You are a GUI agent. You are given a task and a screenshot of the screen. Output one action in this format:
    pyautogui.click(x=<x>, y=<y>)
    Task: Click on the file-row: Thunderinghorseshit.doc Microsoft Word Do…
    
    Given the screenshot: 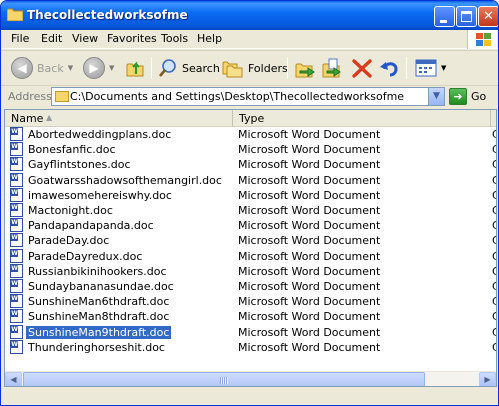 What is the action you would take?
    pyautogui.click(x=250, y=347)
    